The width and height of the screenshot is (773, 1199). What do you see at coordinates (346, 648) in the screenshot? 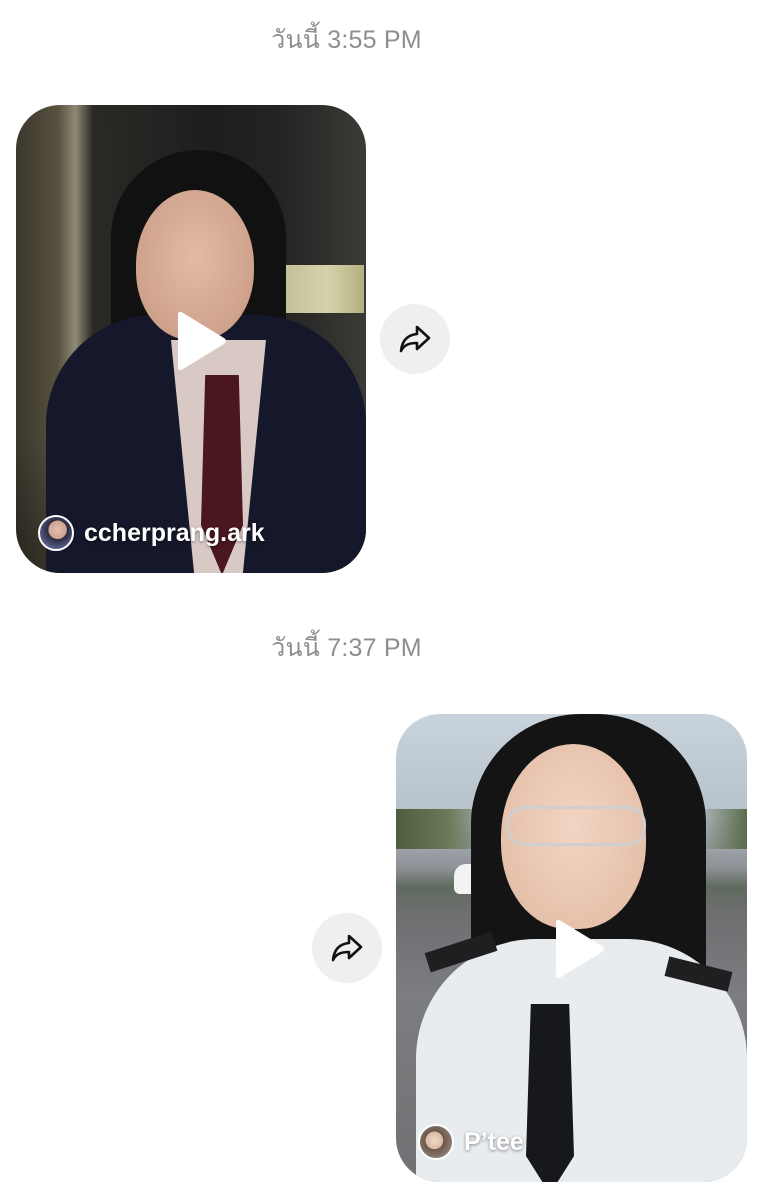
I see `message-timestamp: วันนี้ 7:37 PM` at bounding box center [346, 648].